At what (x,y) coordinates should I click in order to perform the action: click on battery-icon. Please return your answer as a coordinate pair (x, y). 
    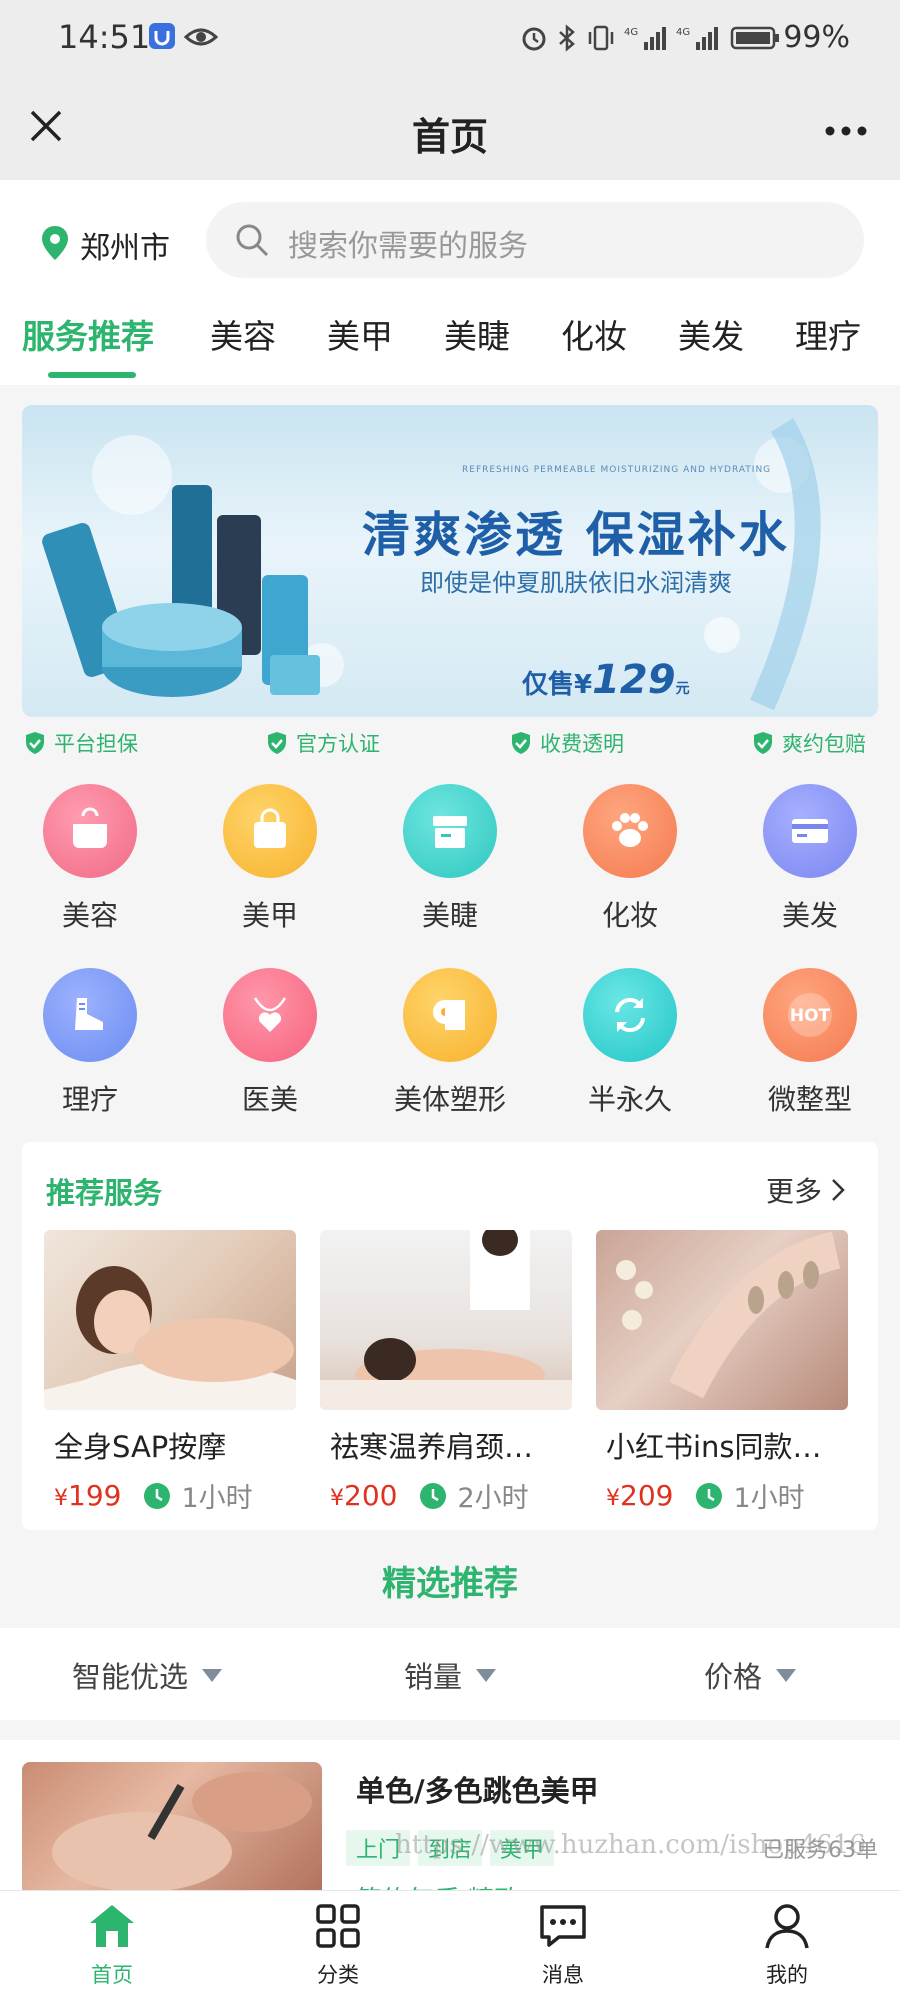
    Looking at the image, I should click on (755, 40).